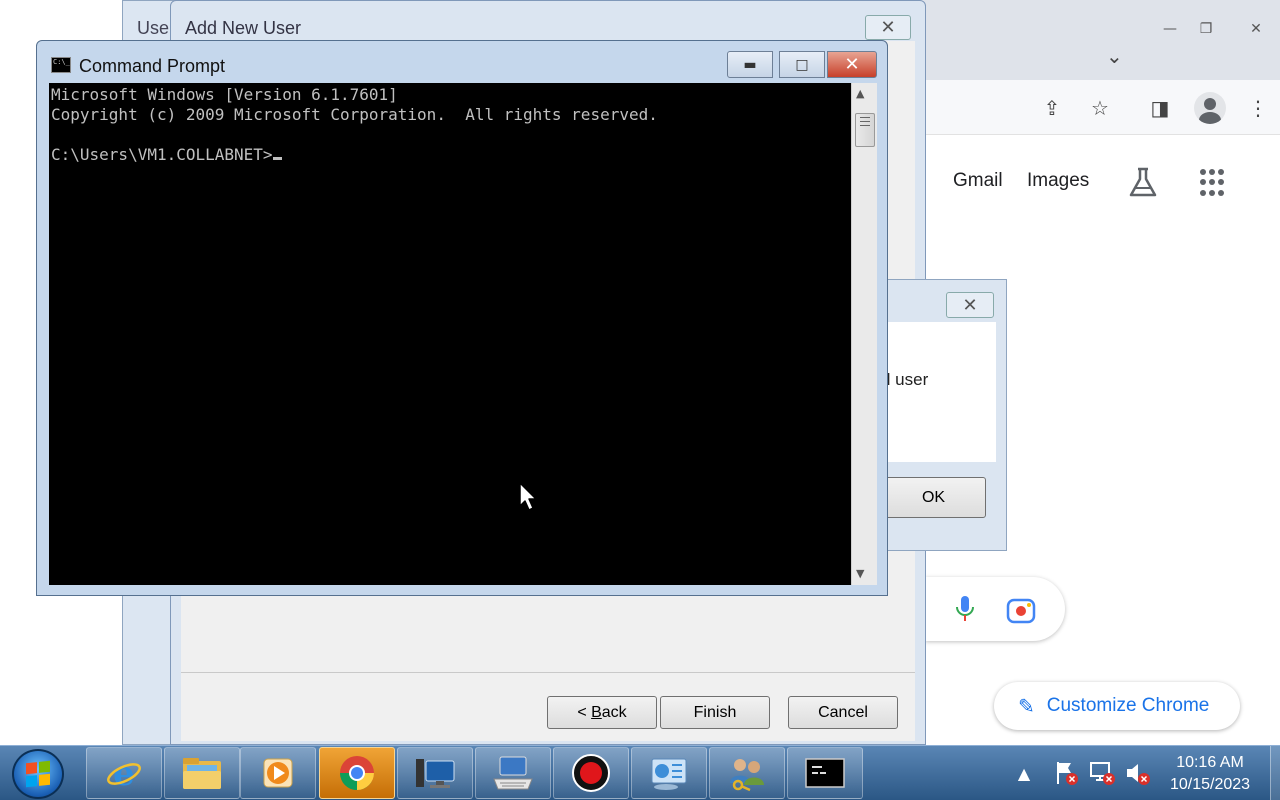 This screenshot has height=800, width=1280. Describe the element at coordinates (1210, 774) in the screenshot. I see `taskbar-clock: 10:16 AM 10/15/2023` at that location.